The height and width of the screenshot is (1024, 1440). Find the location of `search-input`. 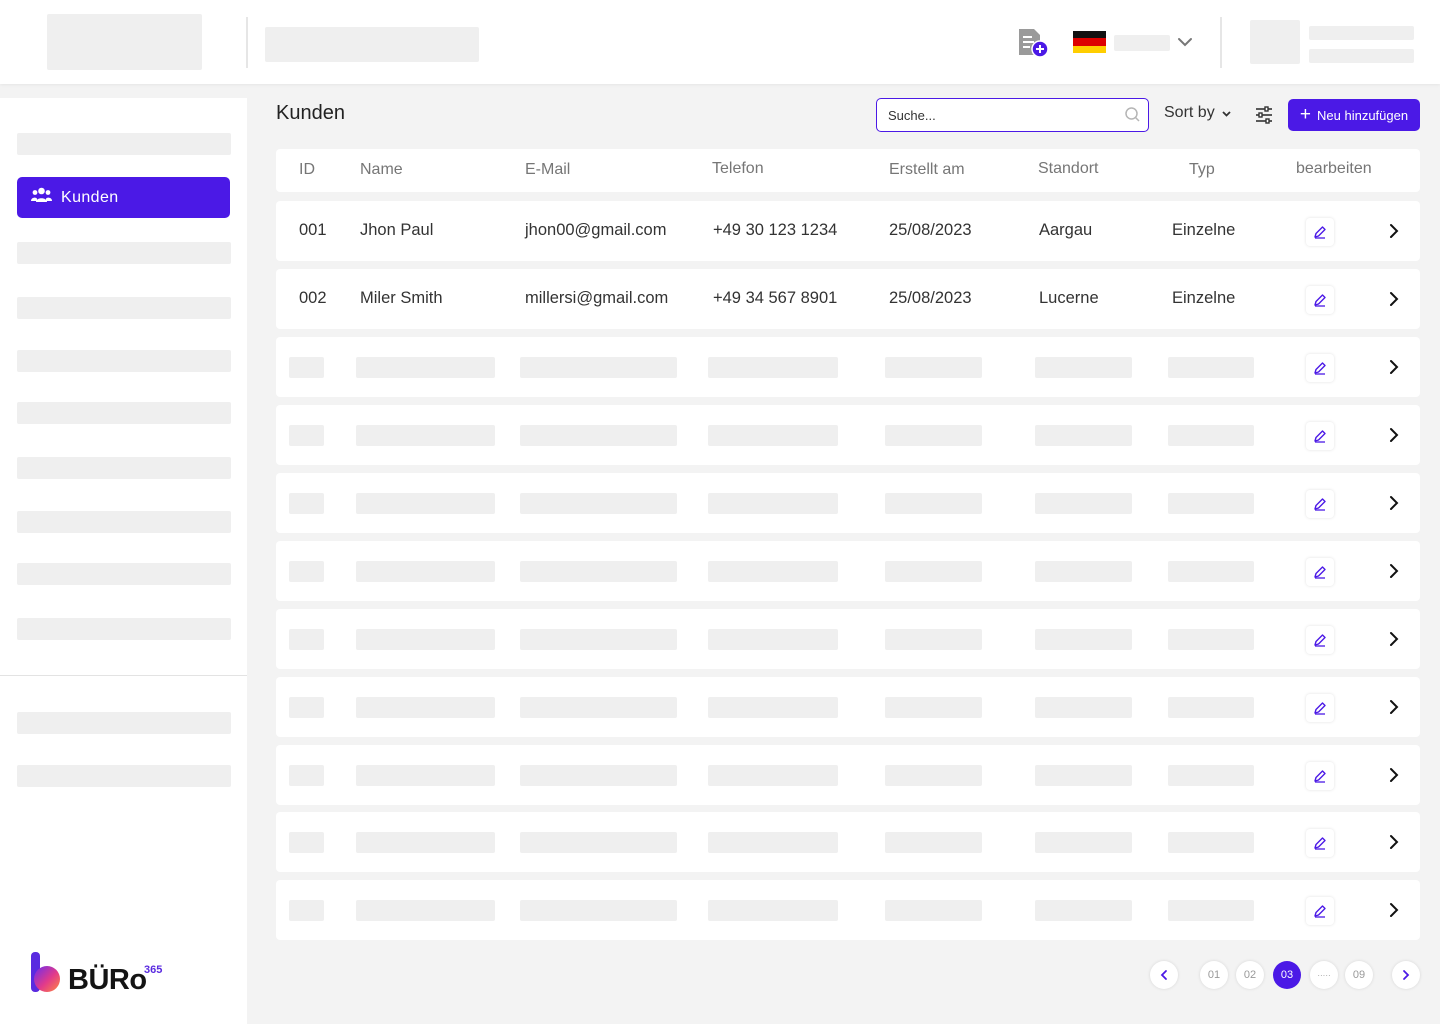

search-input is located at coordinates (1012, 115).